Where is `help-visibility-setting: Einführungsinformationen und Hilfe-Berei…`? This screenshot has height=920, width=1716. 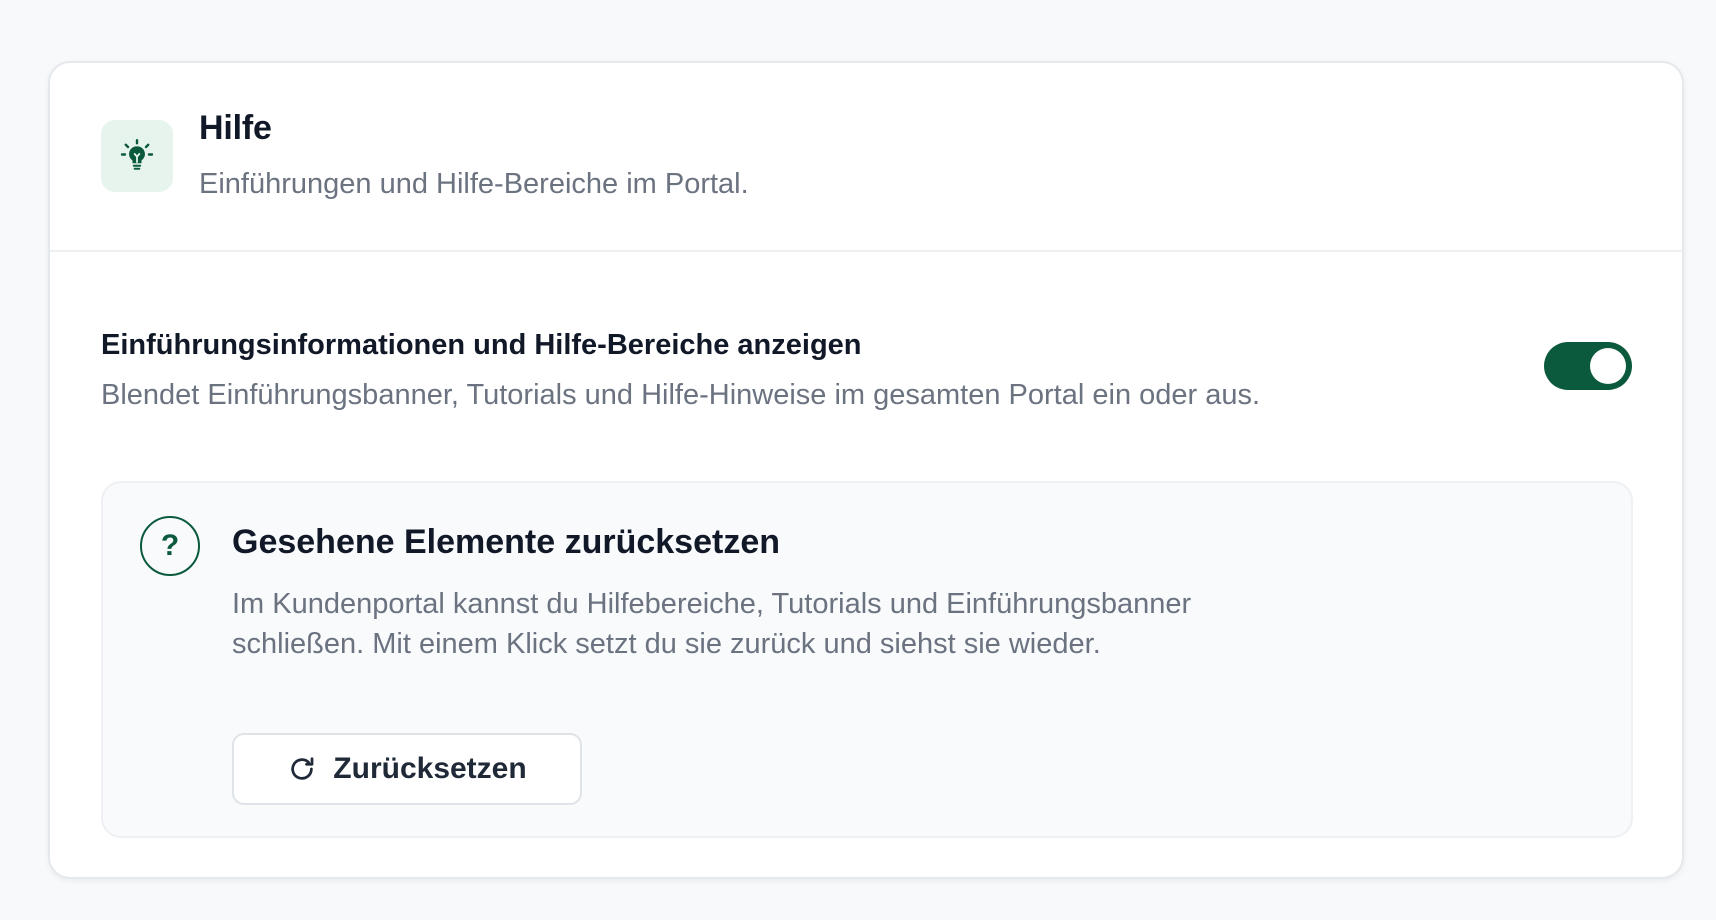 help-visibility-setting: Einführungsinformationen und Hilfe-Berei… is located at coordinates (866, 374).